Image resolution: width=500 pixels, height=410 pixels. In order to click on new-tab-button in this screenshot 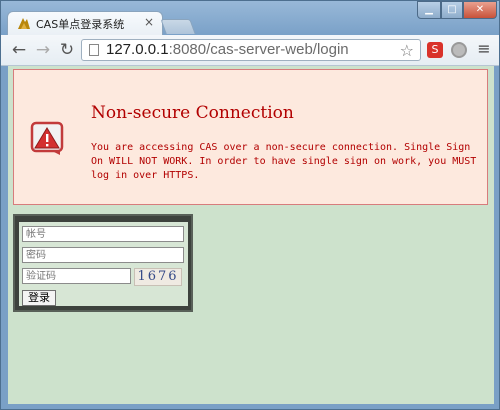, I will do `click(178, 26)`.